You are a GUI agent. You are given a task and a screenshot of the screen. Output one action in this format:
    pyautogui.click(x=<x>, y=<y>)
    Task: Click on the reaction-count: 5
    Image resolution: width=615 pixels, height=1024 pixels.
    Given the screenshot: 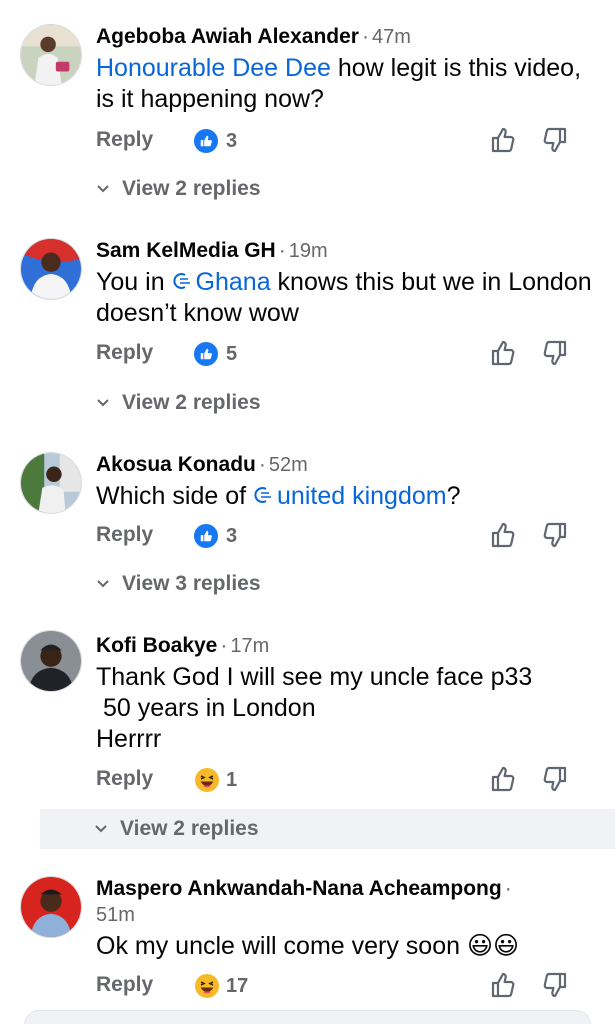 What is the action you would take?
    pyautogui.click(x=232, y=353)
    